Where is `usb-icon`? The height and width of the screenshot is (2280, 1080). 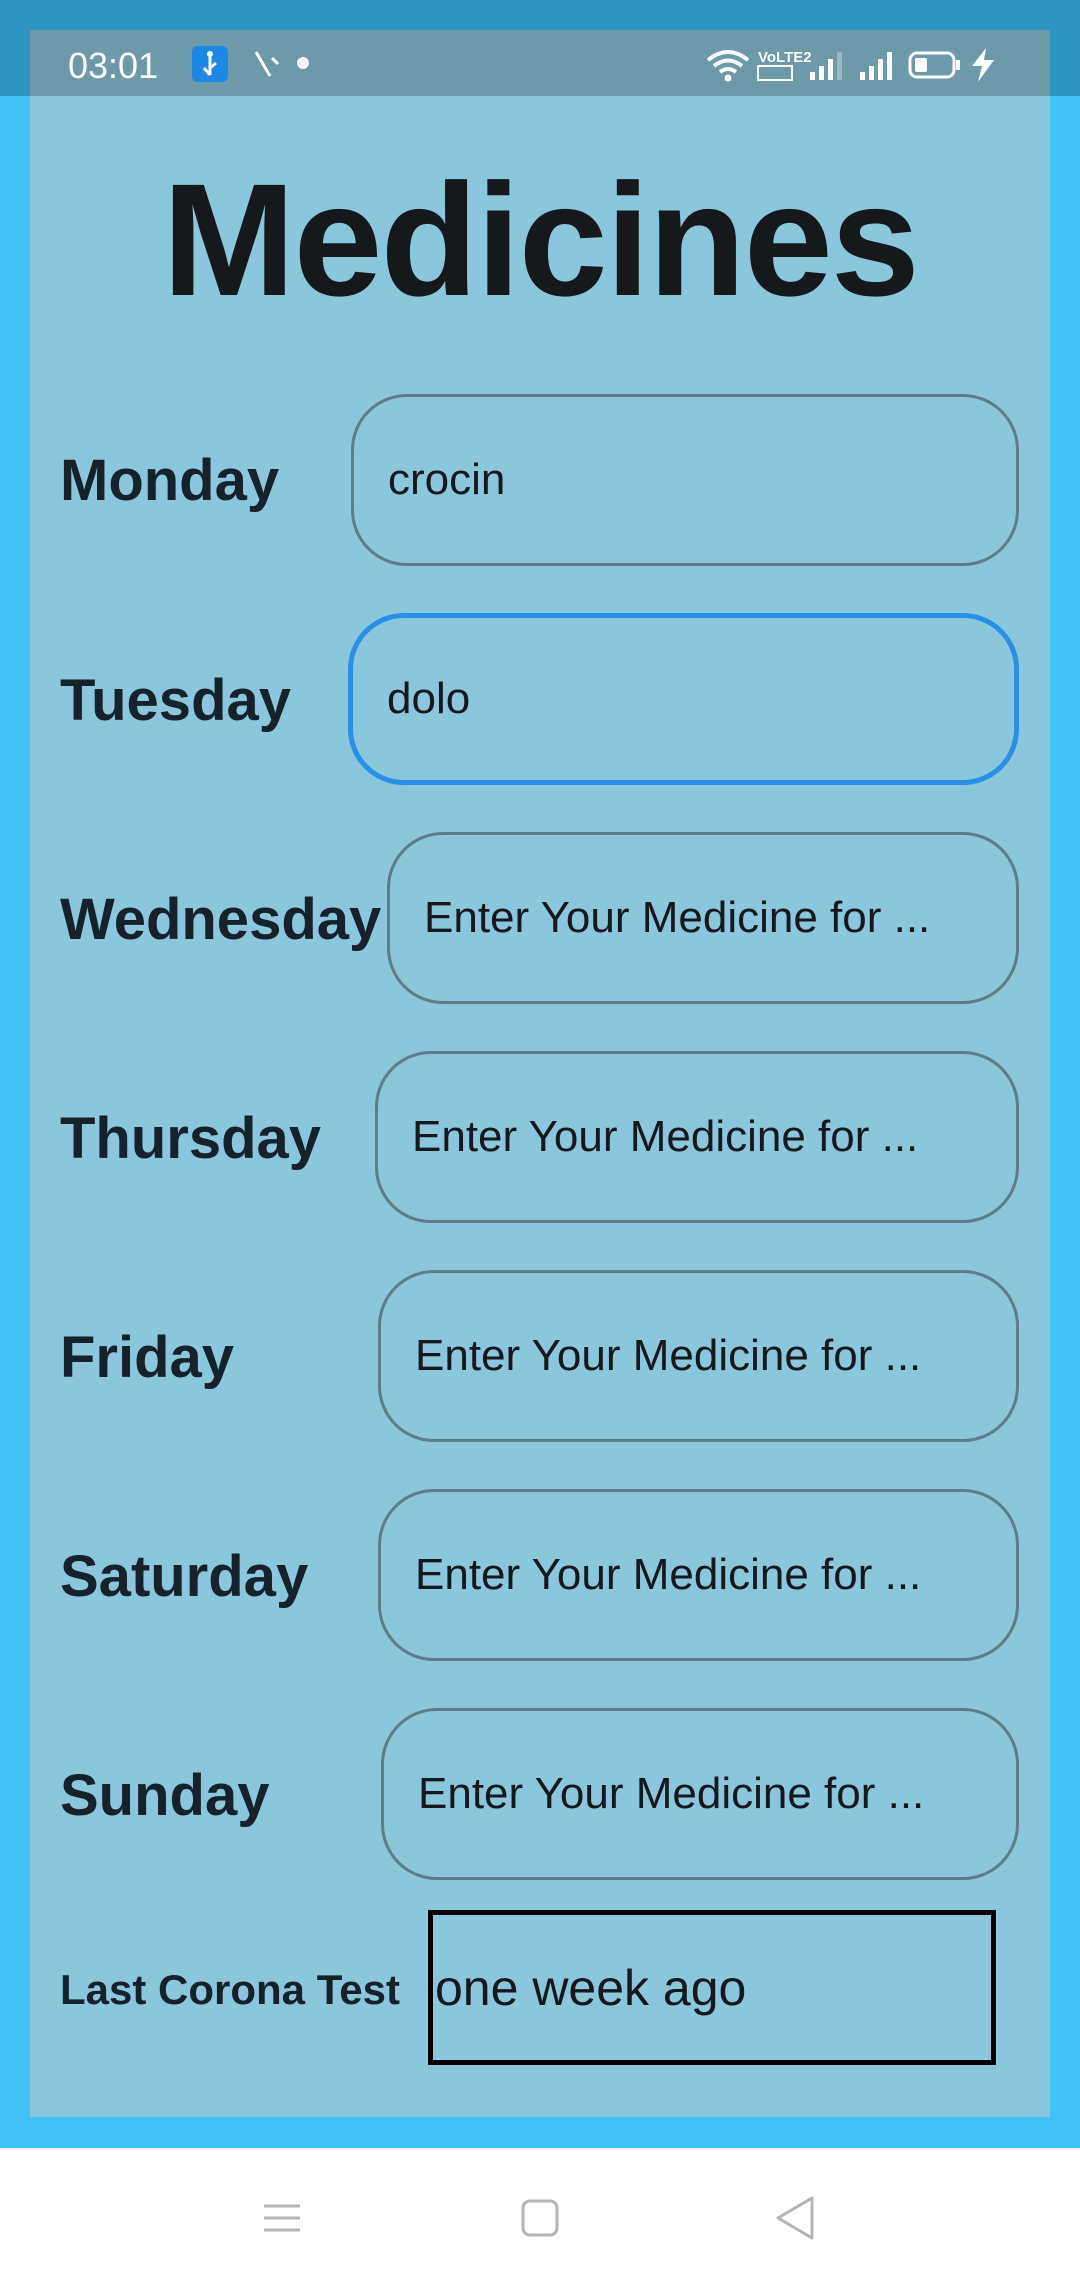 usb-icon is located at coordinates (210, 64).